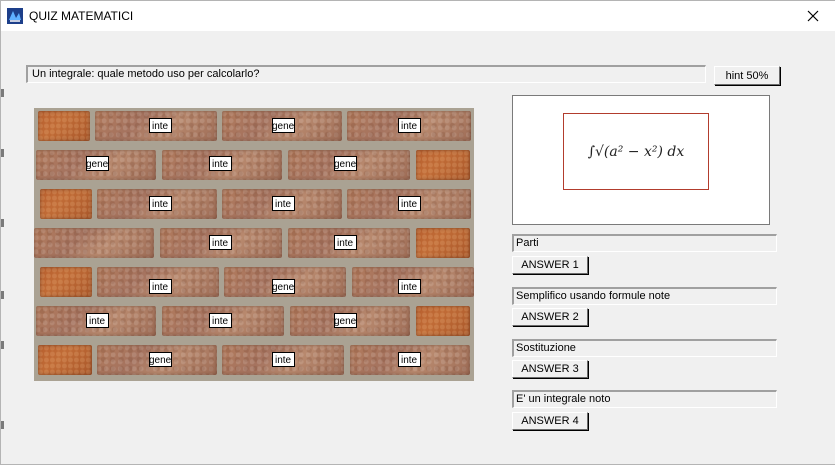 This screenshot has width=835, height=465. I want to click on window-title: QUIZ MATEMATICI, so click(81, 16).